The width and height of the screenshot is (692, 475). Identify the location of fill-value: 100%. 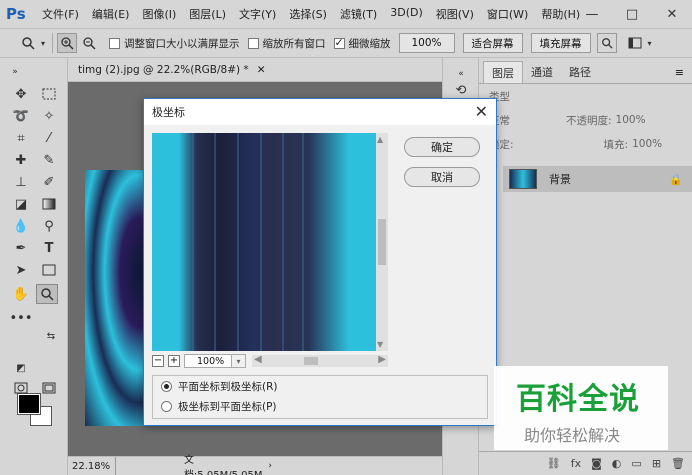
(647, 144).